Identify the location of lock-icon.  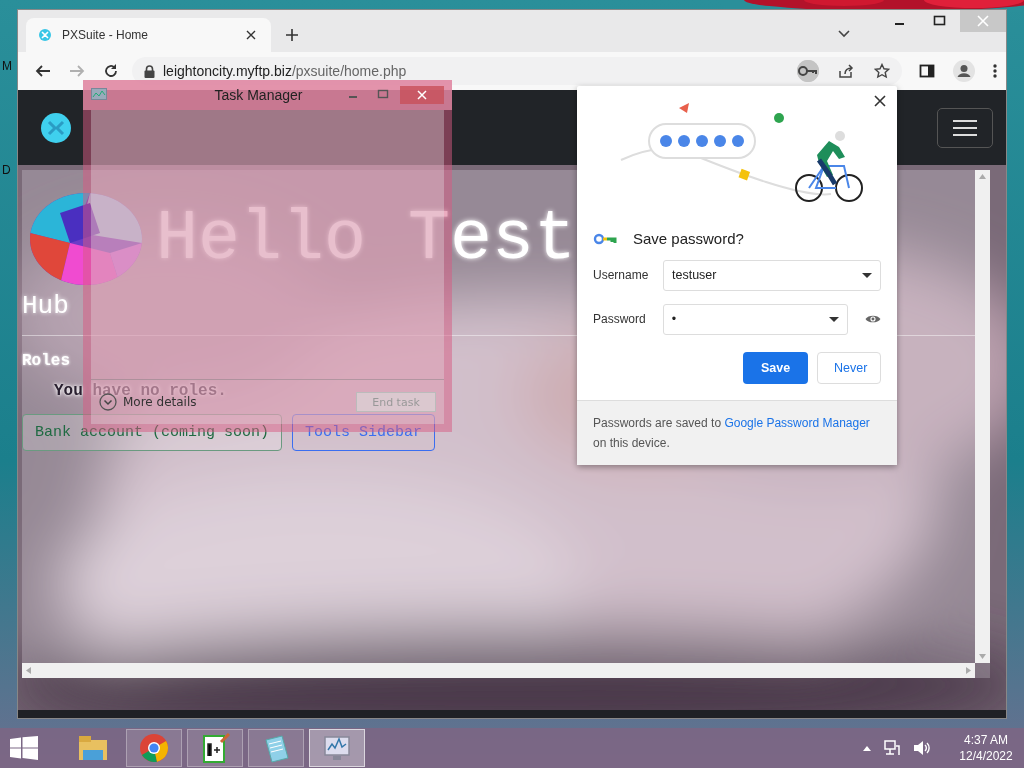
(149, 71).